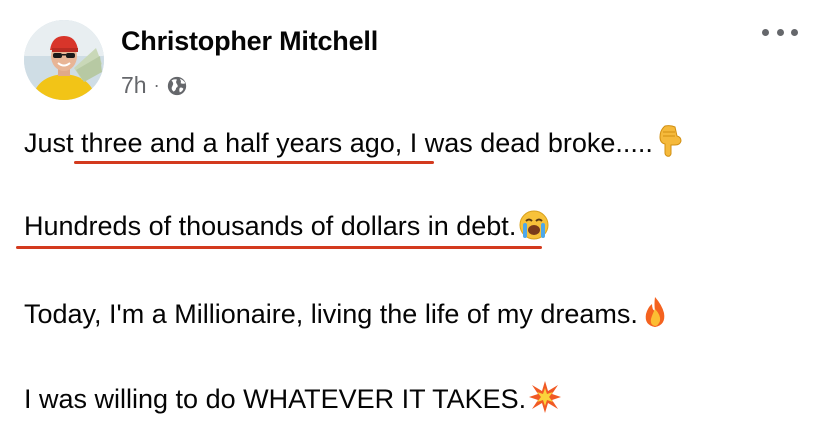  Describe the element at coordinates (534, 225) in the screenshot. I see `loudly-crying-face-icon` at that location.